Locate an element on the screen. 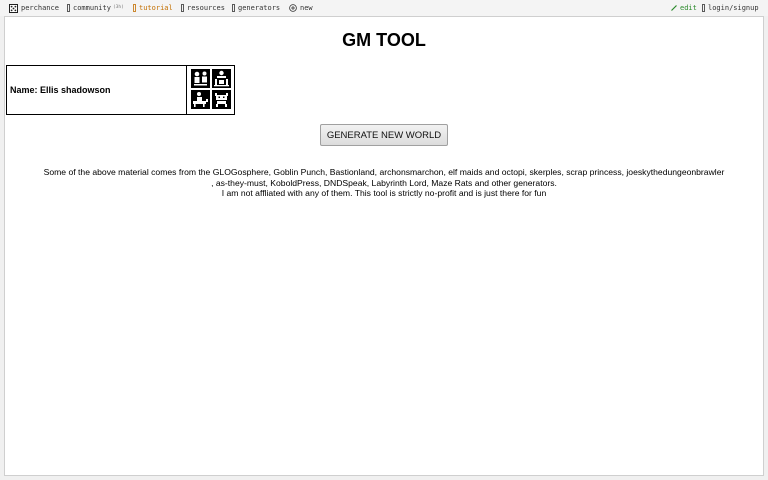 This screenshot has height=480, width=768. edit-label: edit is located at coordinates (688, 8).